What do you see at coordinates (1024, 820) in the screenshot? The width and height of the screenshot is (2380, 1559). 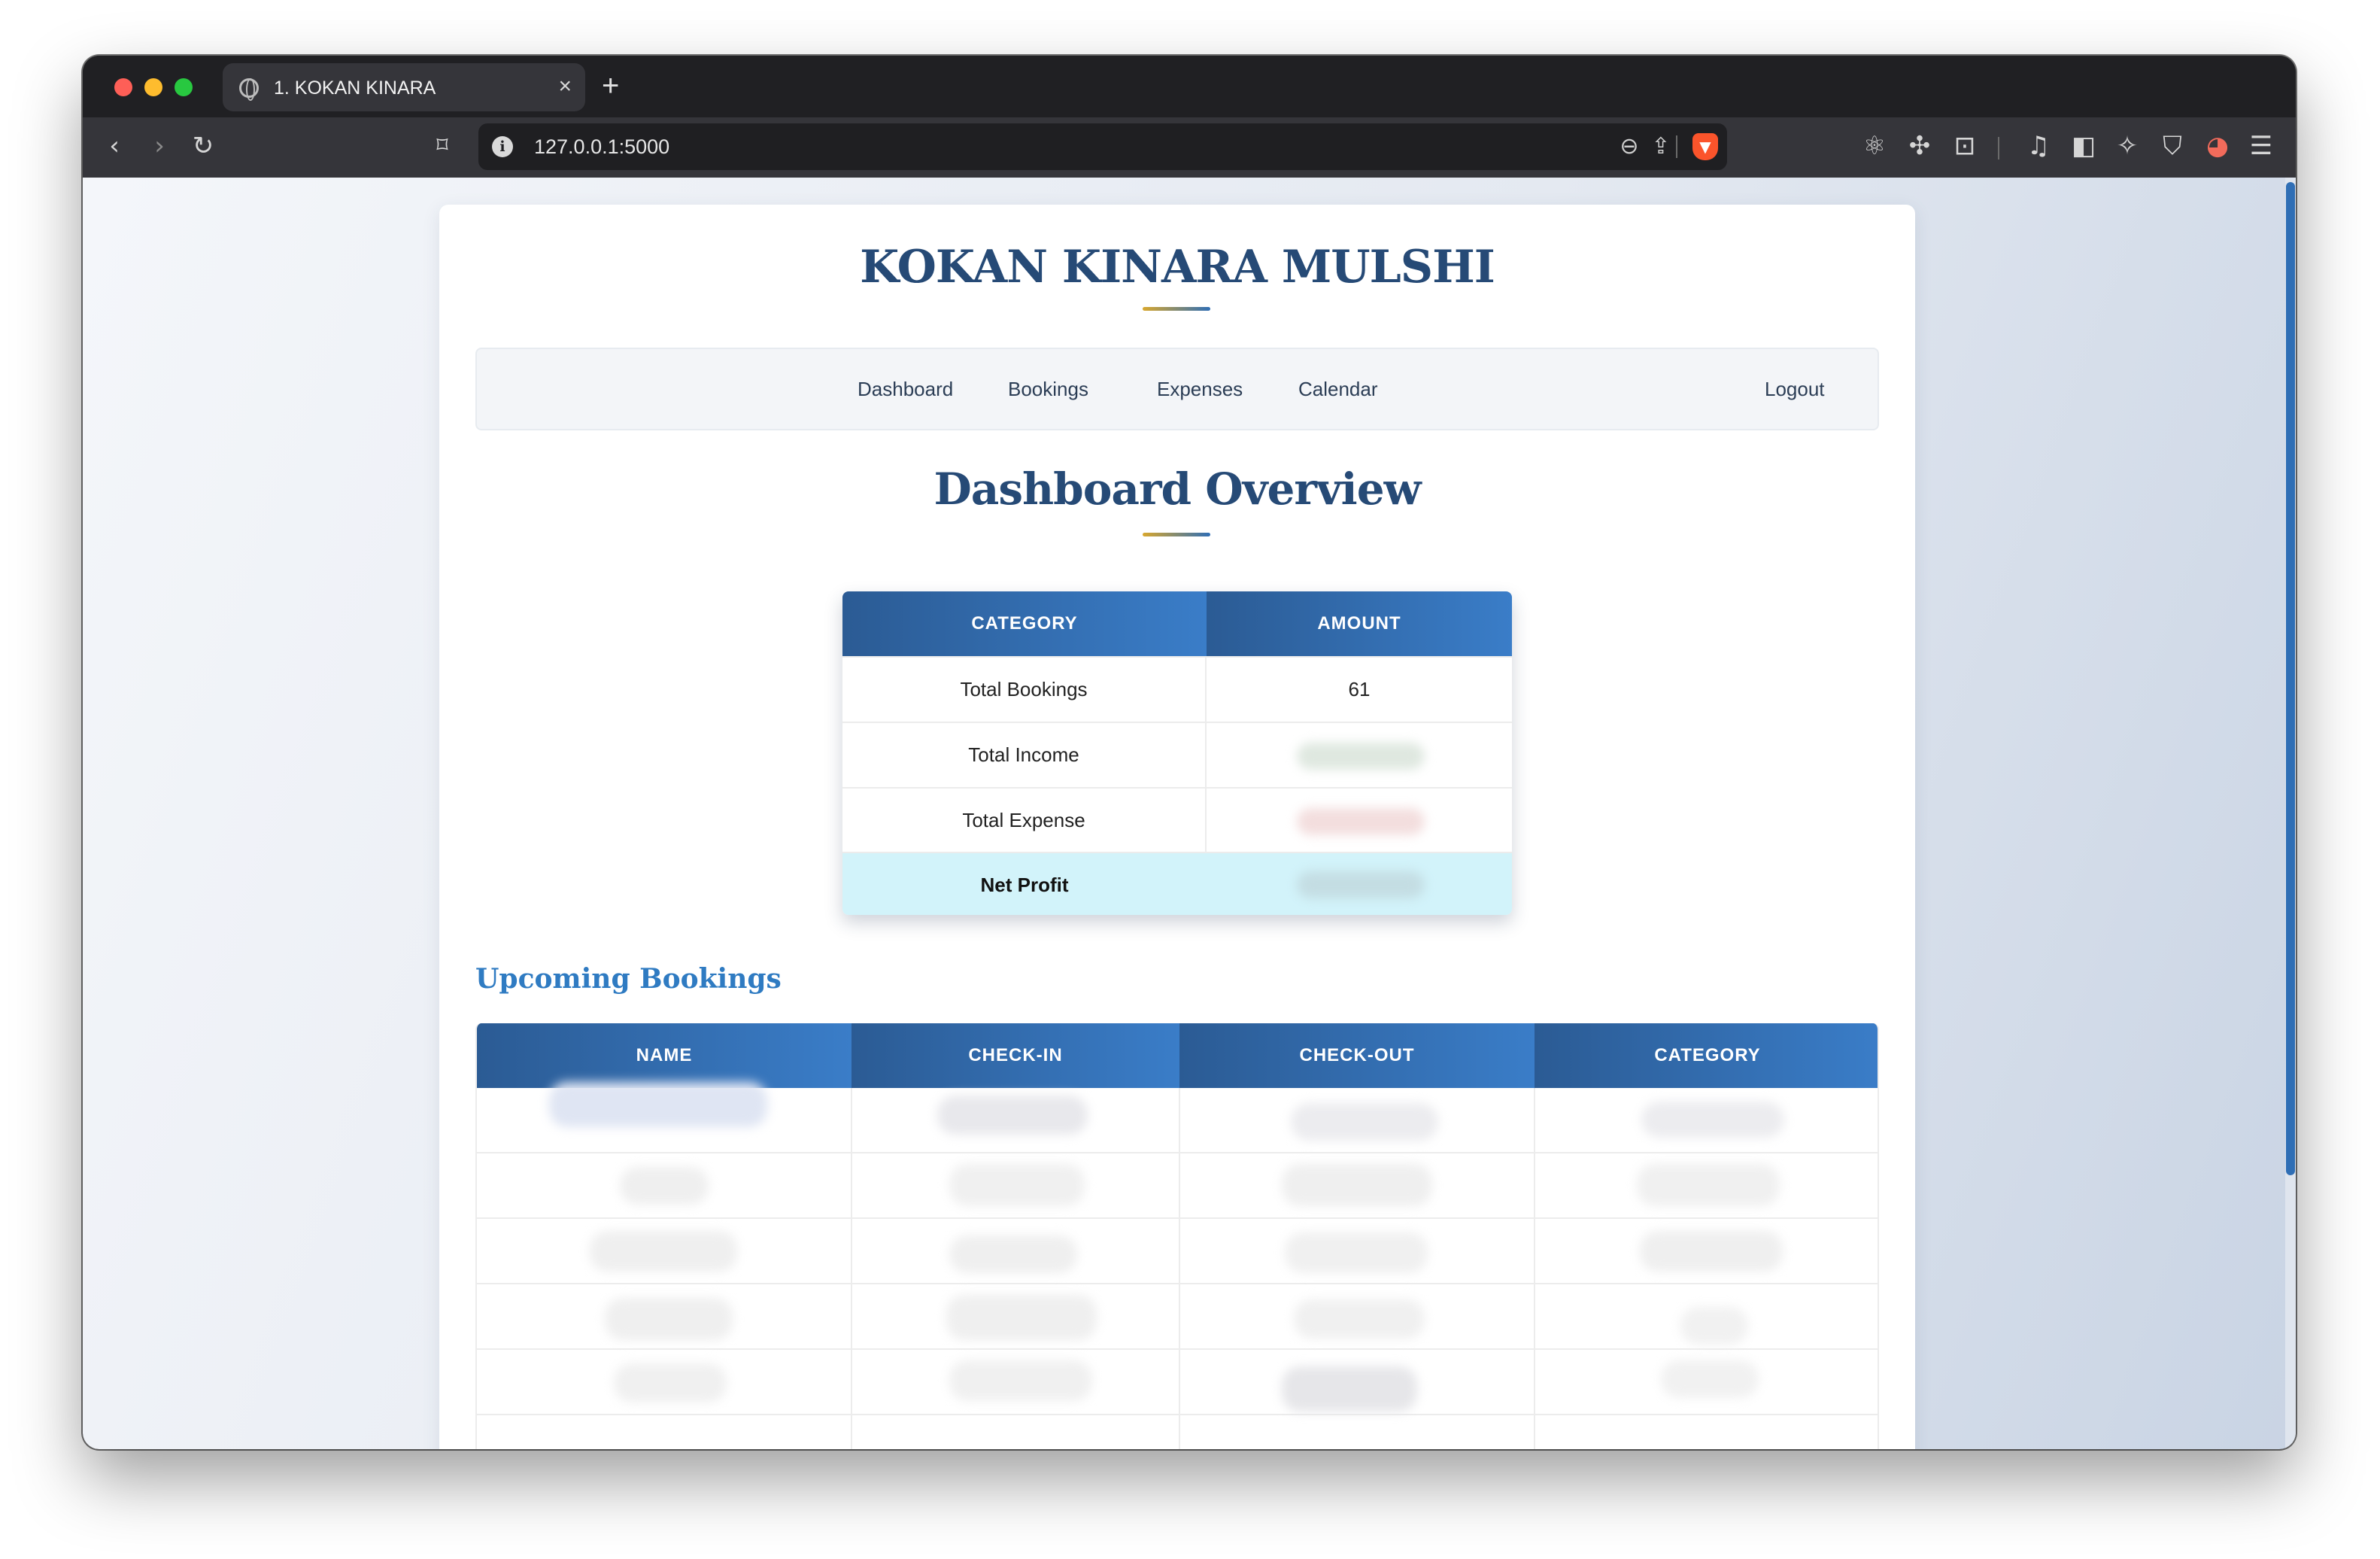 I see `summary-category: Total Expense` at bounding box center [1024, 820].